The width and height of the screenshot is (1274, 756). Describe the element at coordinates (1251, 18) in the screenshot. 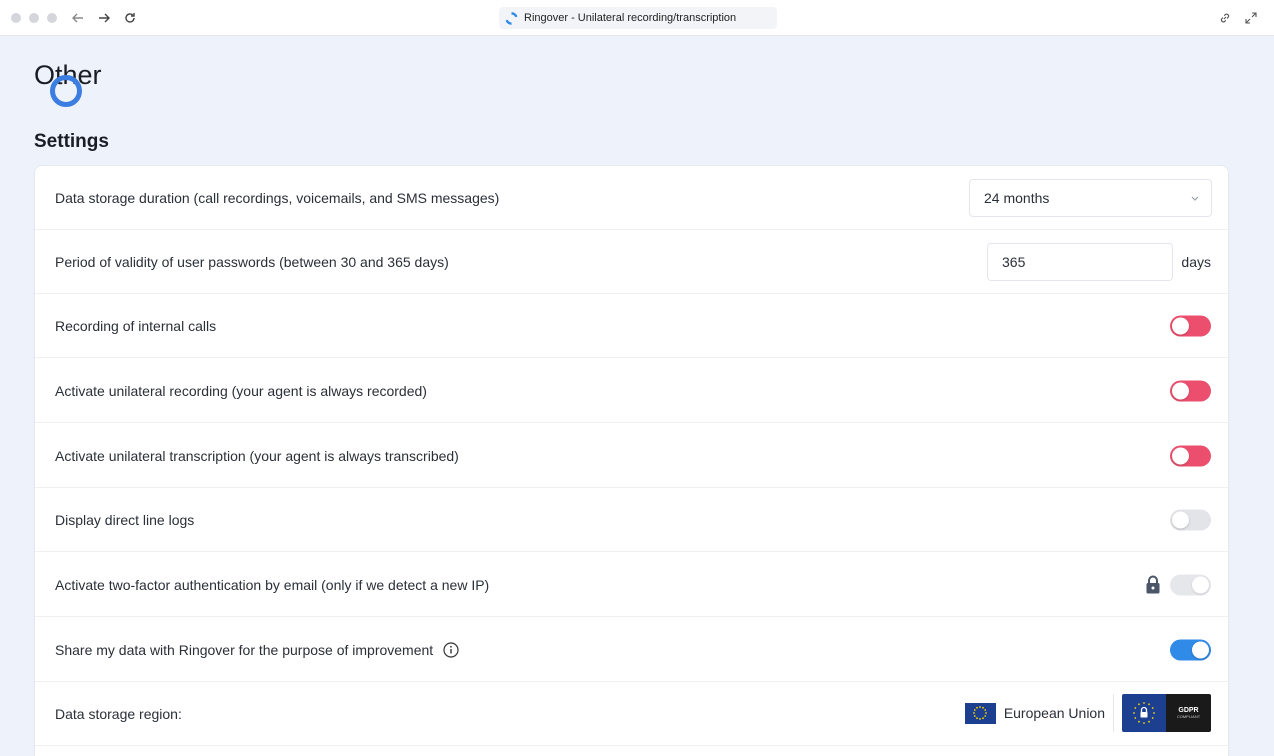

I see `expand-icon` at that location.